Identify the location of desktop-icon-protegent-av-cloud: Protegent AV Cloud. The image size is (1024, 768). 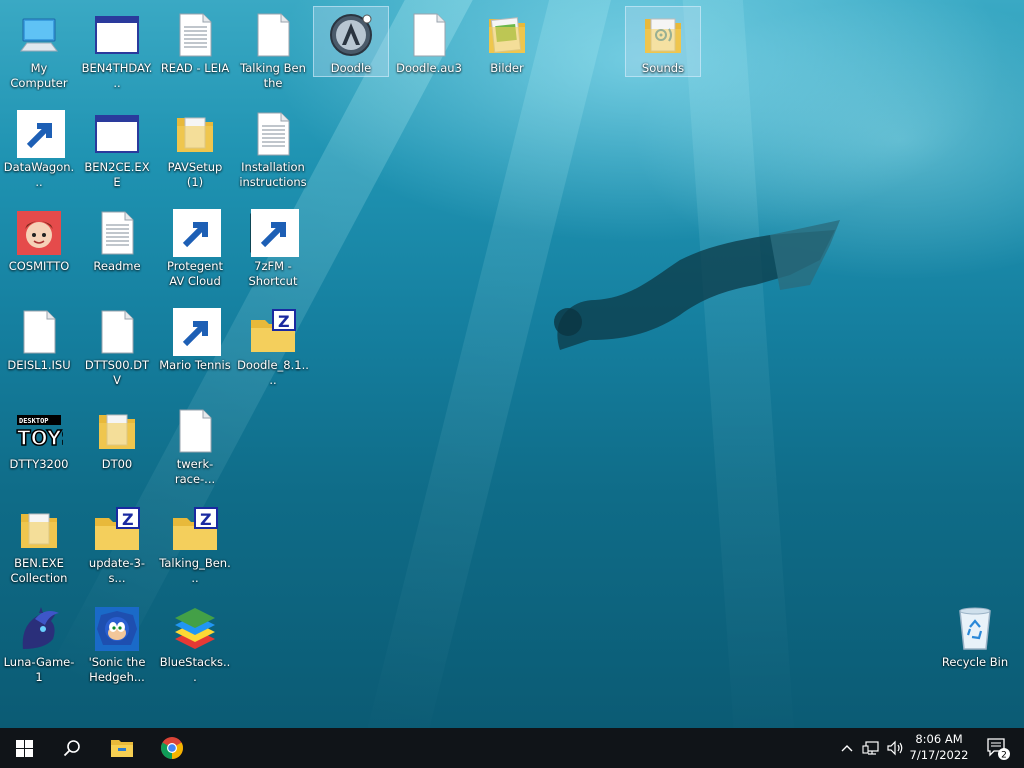
(195, 247).